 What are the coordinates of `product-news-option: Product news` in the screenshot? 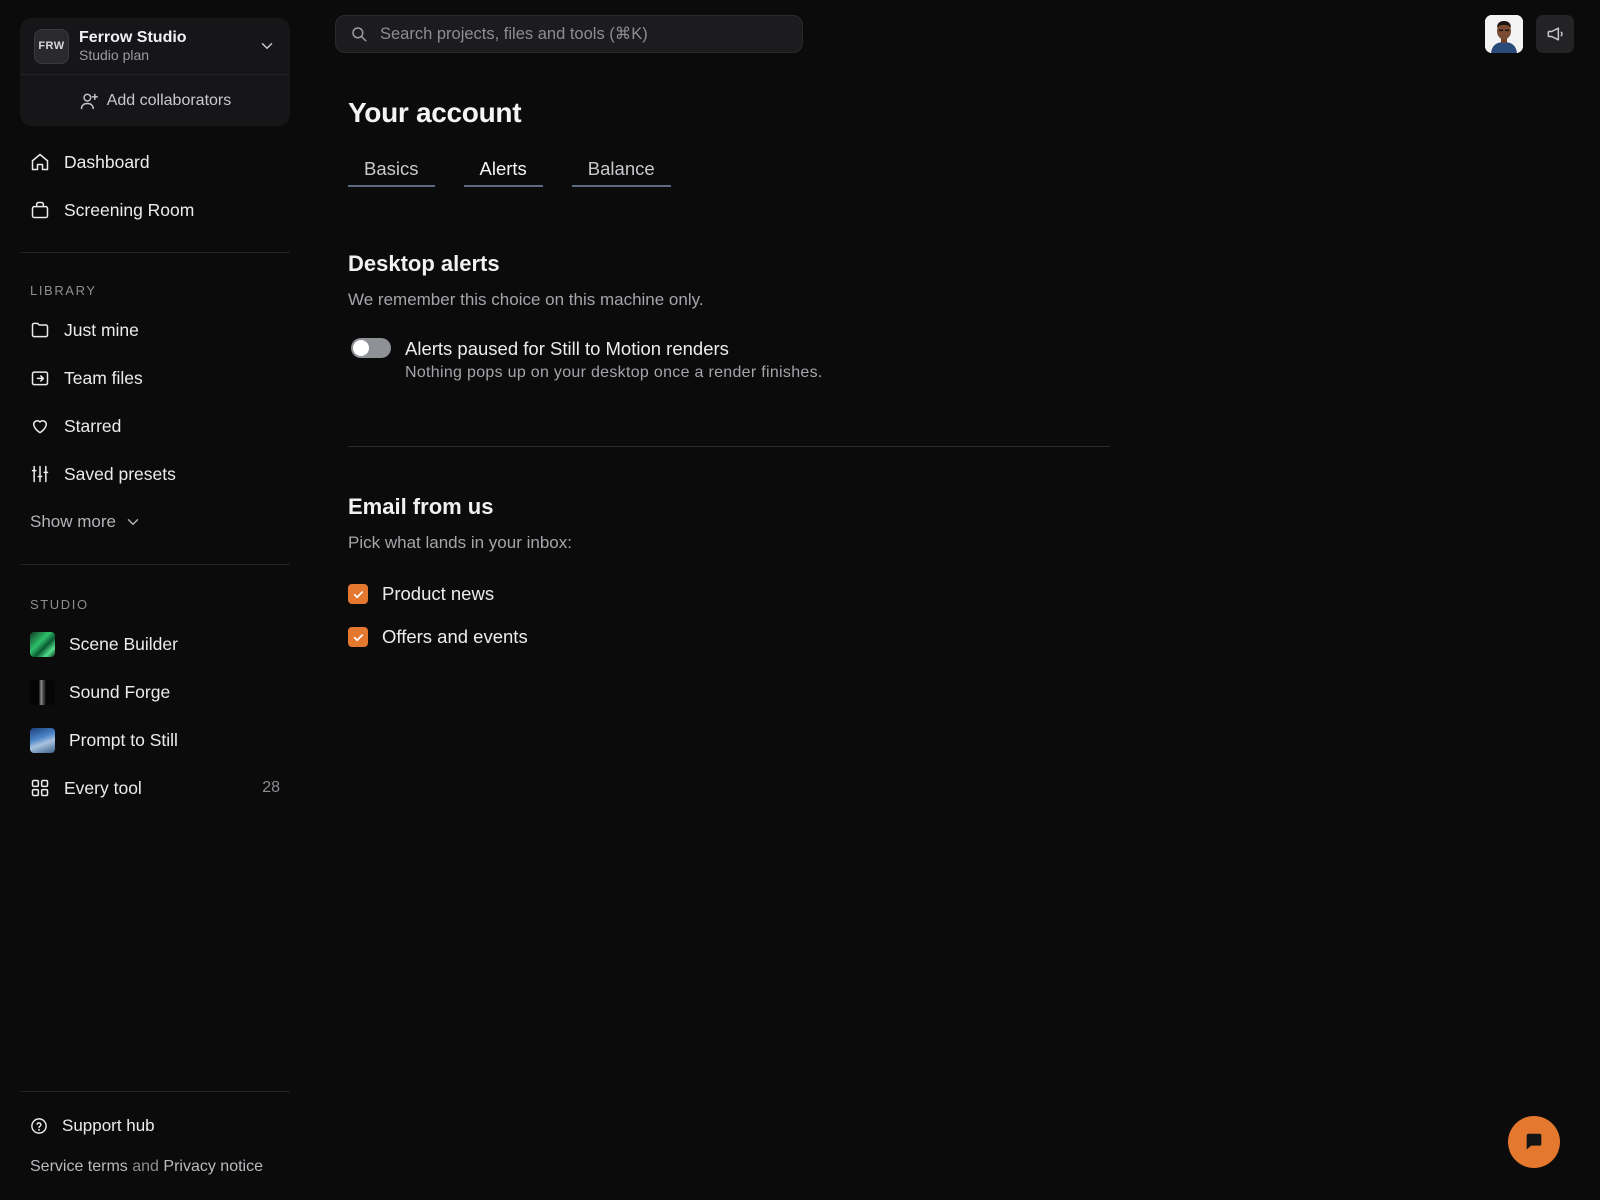 It's located at (421, 594).